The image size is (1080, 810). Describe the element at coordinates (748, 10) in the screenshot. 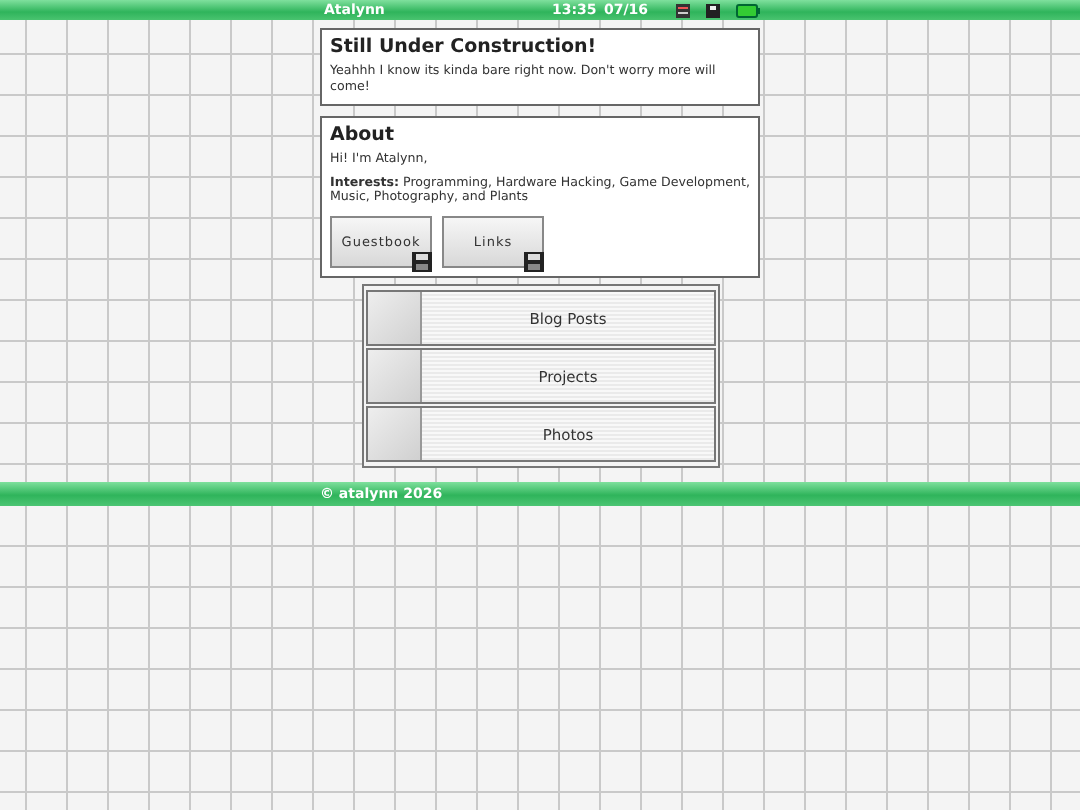

I see `battery-icon` at that location.